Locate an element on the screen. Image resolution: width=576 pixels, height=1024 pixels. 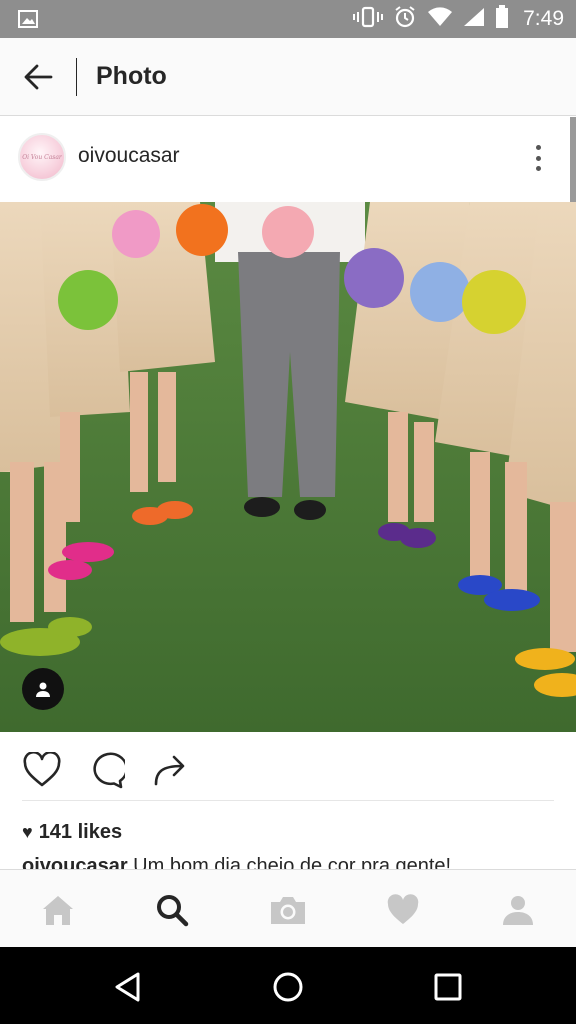
share-button is located at coordinates (170, 770).